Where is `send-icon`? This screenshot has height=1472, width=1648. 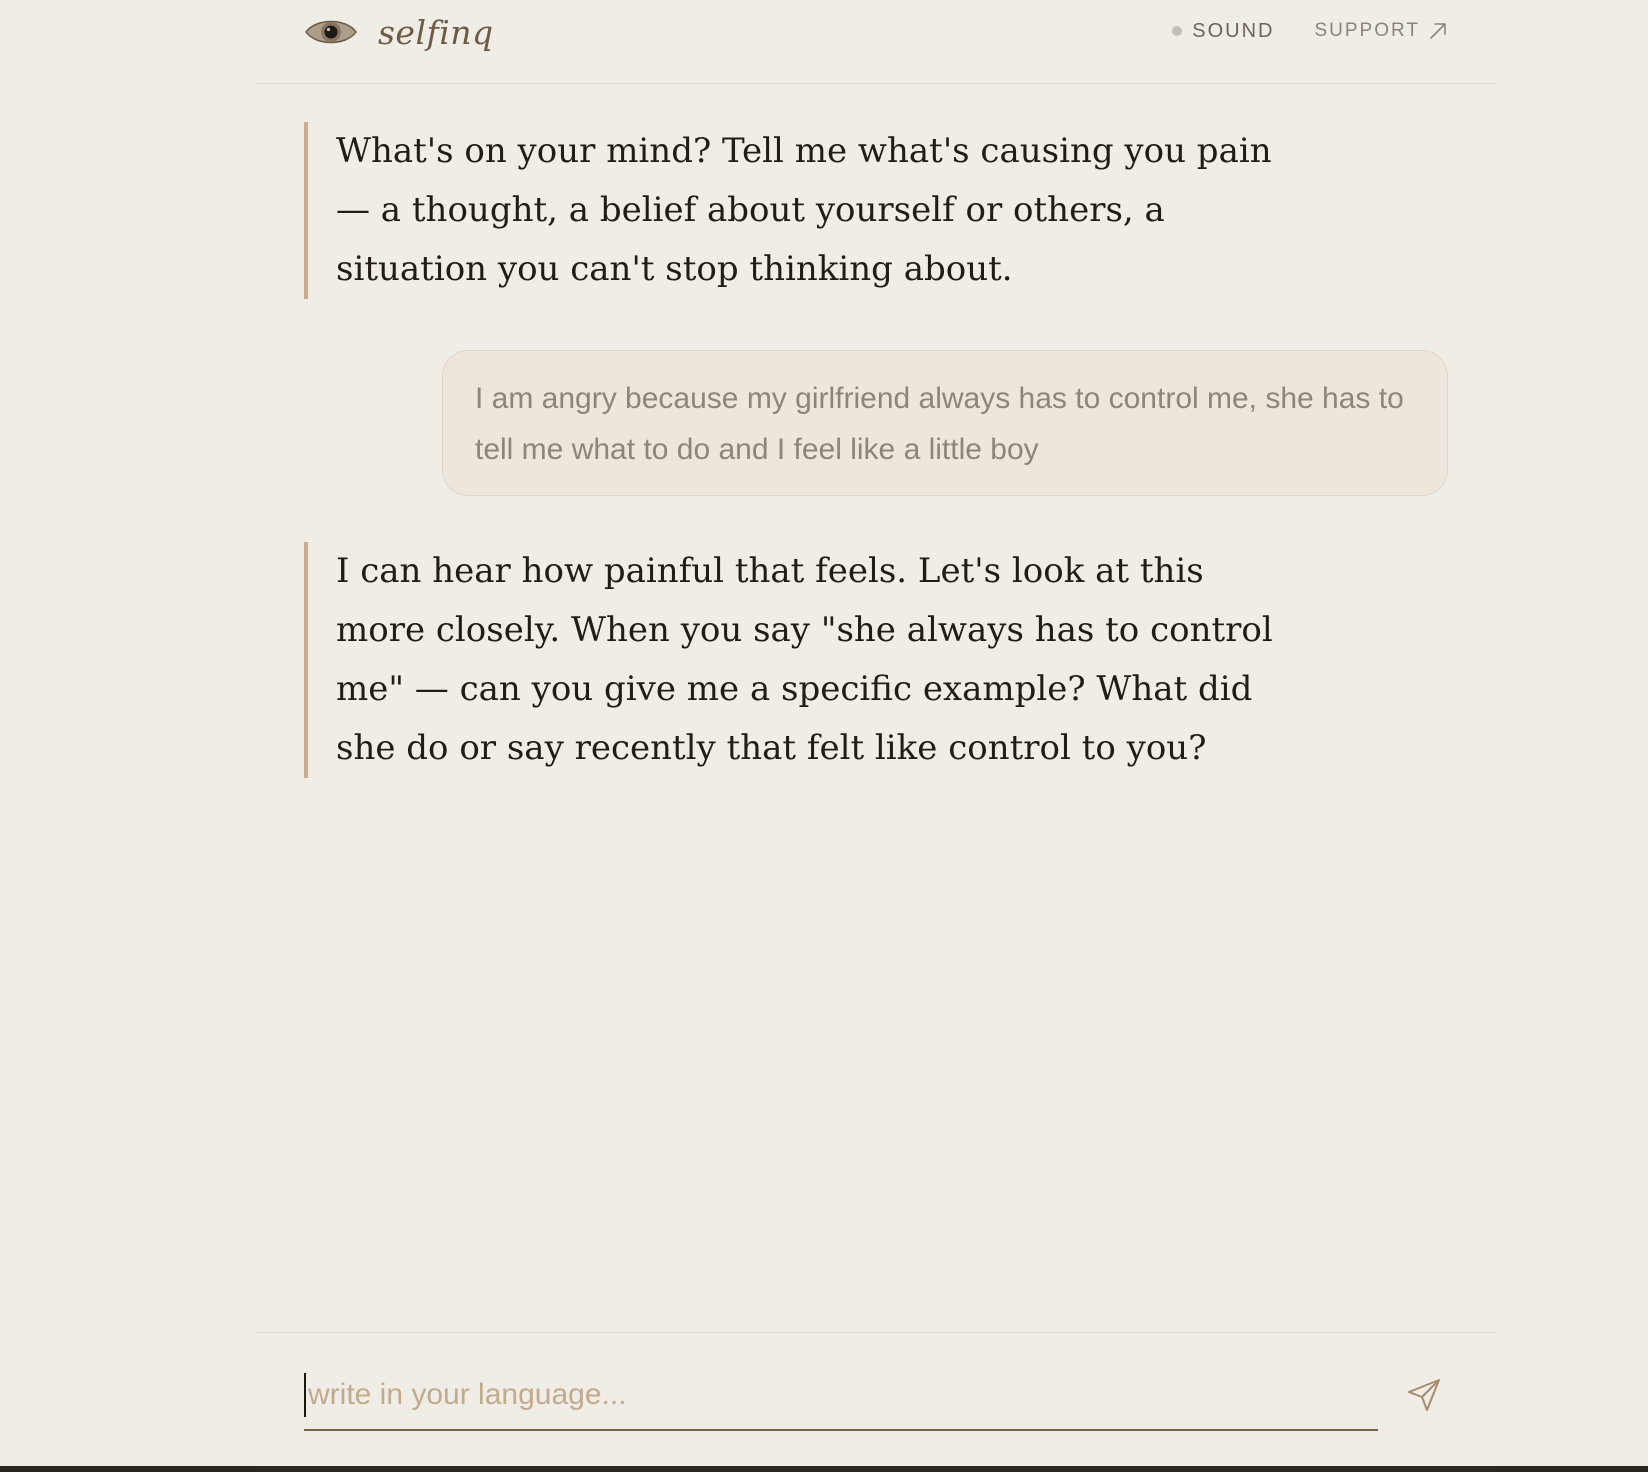 send-icon is located at coordinates (1424, 1397).